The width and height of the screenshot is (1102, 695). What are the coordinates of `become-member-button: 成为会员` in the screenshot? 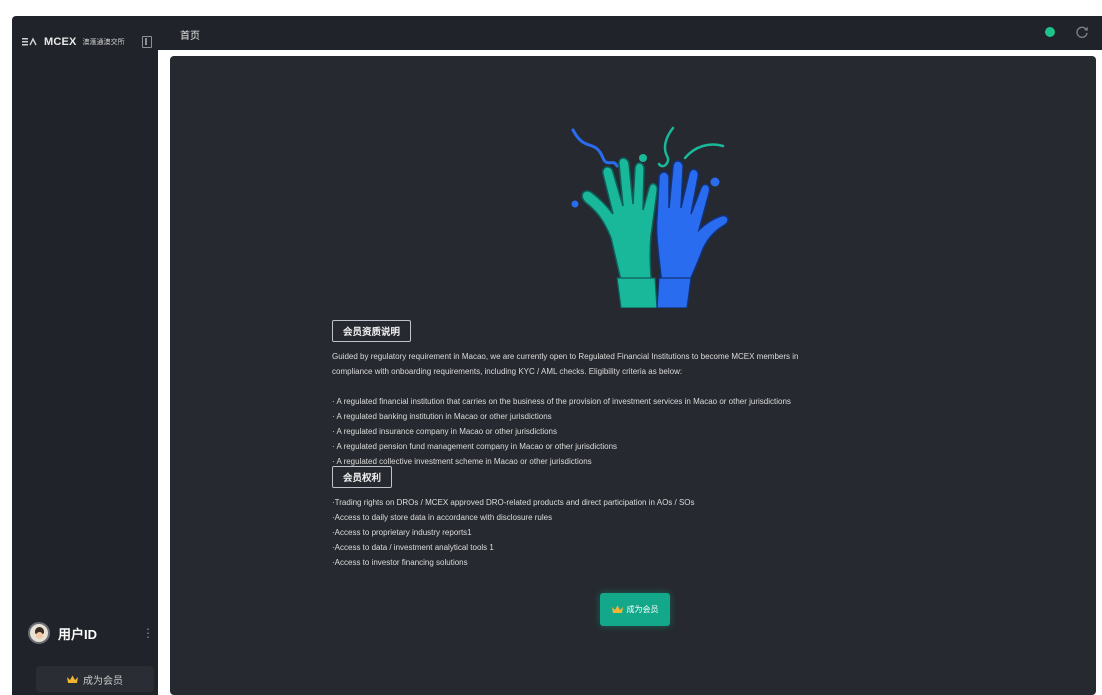 It's located at (635, 609).